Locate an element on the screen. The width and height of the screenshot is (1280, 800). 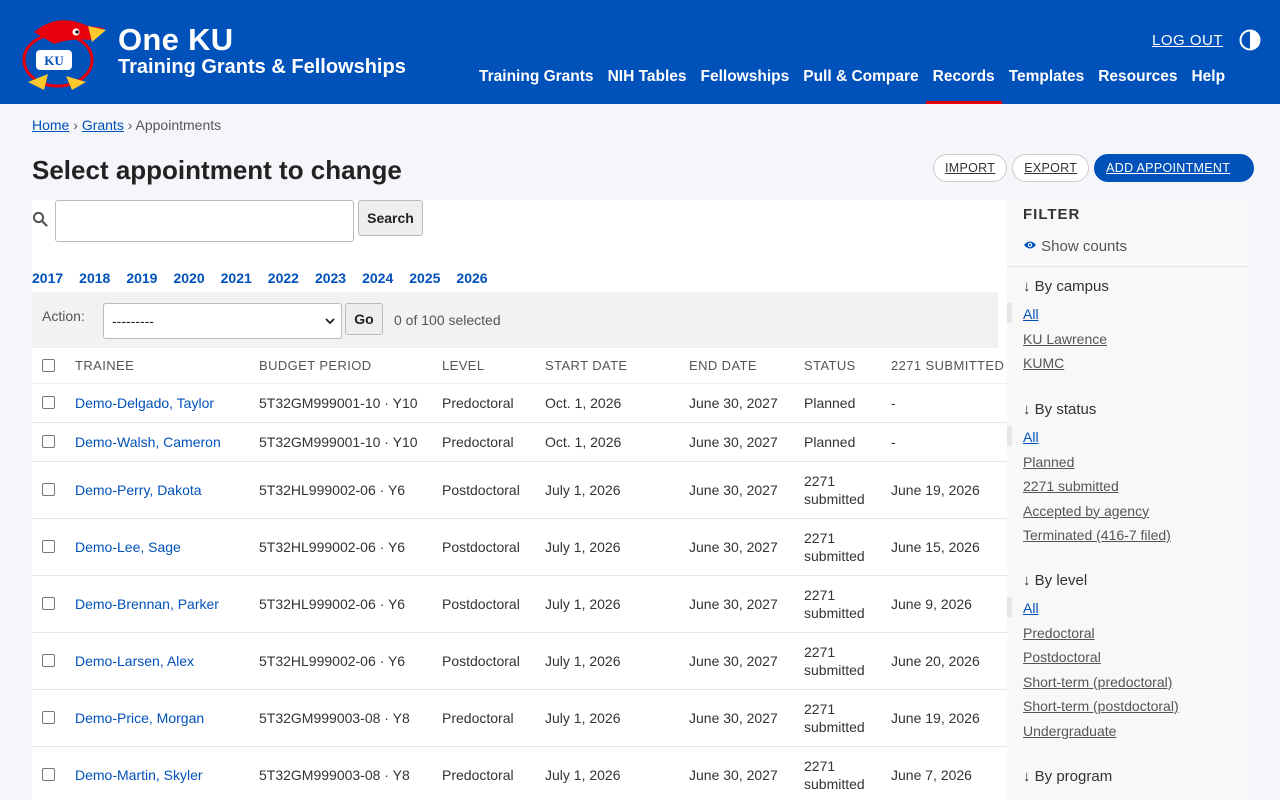
action-select: --------- is located at coordinates (222, 321).